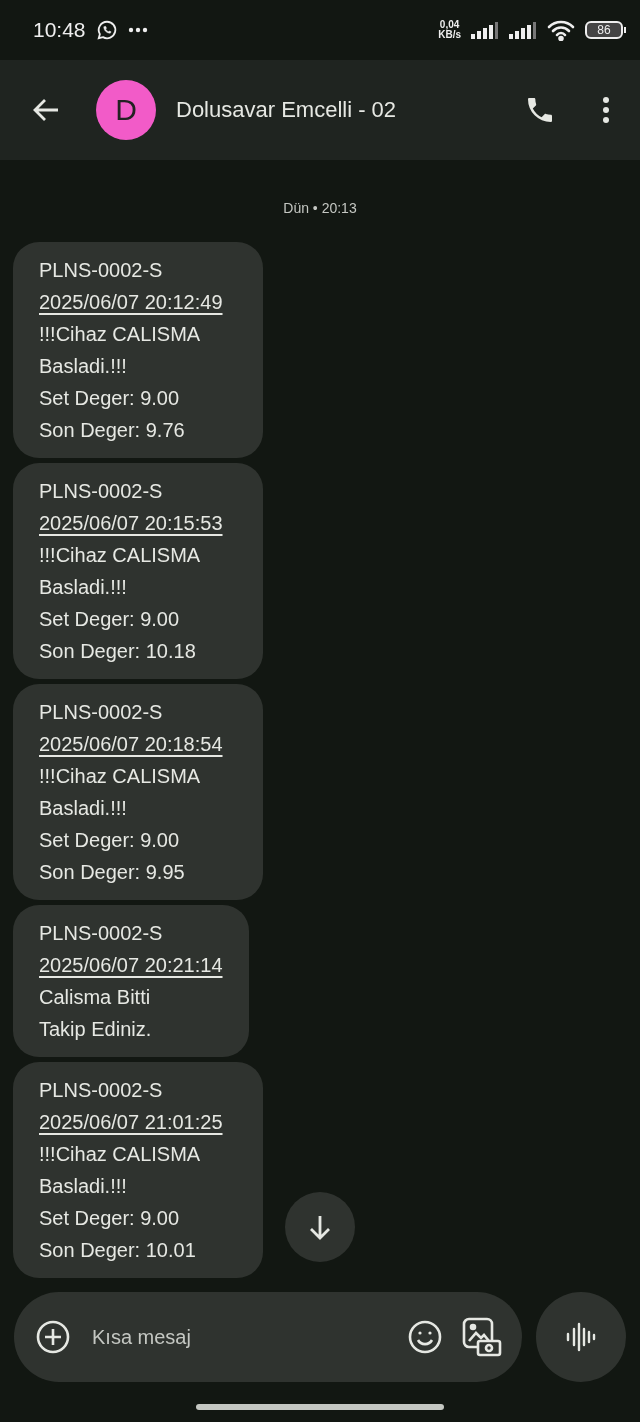 The image size is (640, 1422). What do you see at coordinates (126, 110) in the screenshot?
I see `contact-avatar: D` at bounding box center [126, 110].